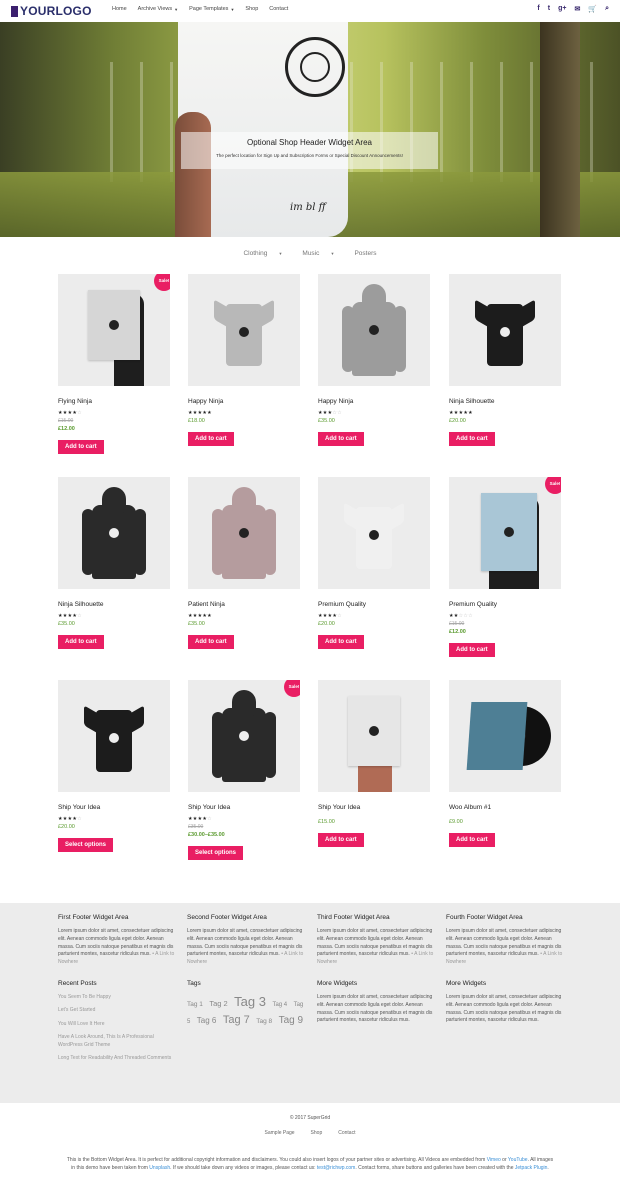  I want to click on twitter-icon: t, so click(549, 9).